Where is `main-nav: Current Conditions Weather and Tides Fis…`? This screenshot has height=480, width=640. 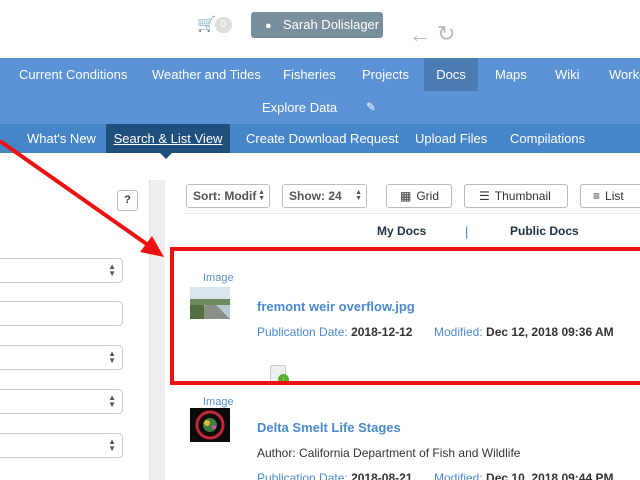 main-nav: Current Conditions Weather and Tides Fis… is located at coordinates (320, 91).